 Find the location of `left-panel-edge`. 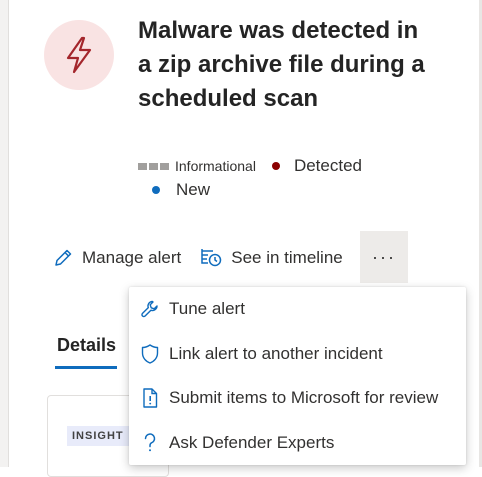

left-panel-edge is located at coordinates (4, 233).